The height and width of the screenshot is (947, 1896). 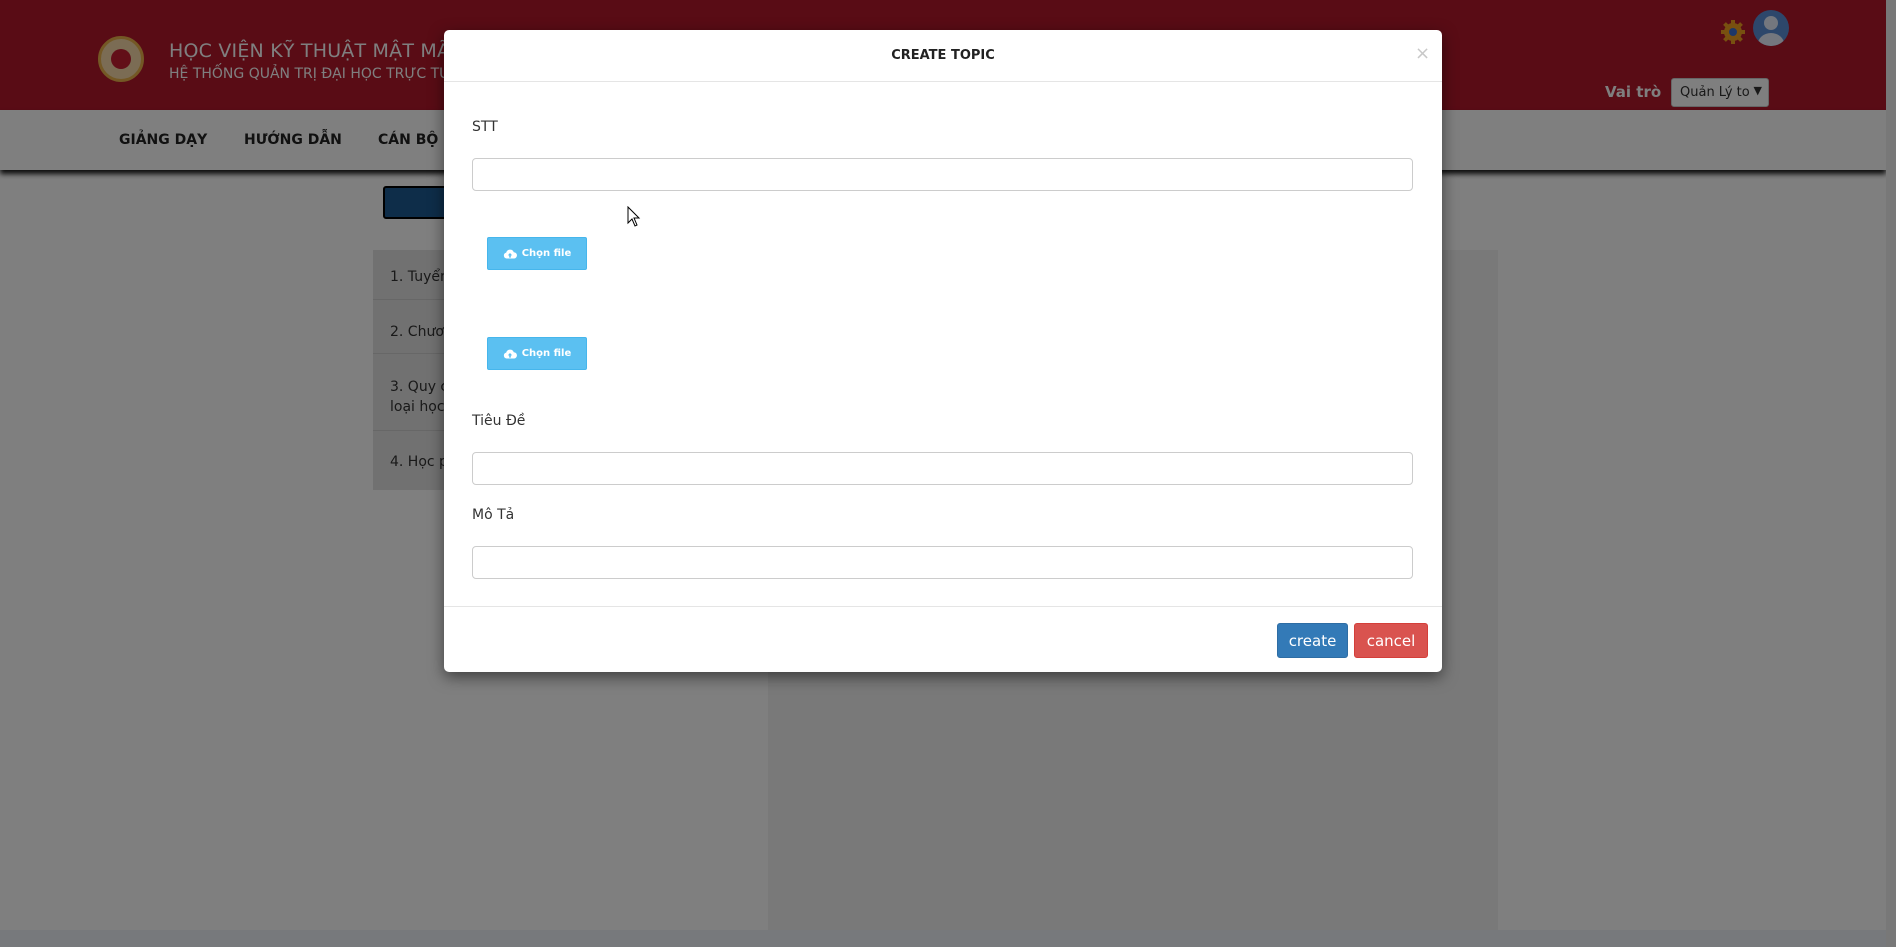 What do you see at coordinates (942, 468) in the screenshot?
I see `tieu-de-input` at bounding box center [942, 468].